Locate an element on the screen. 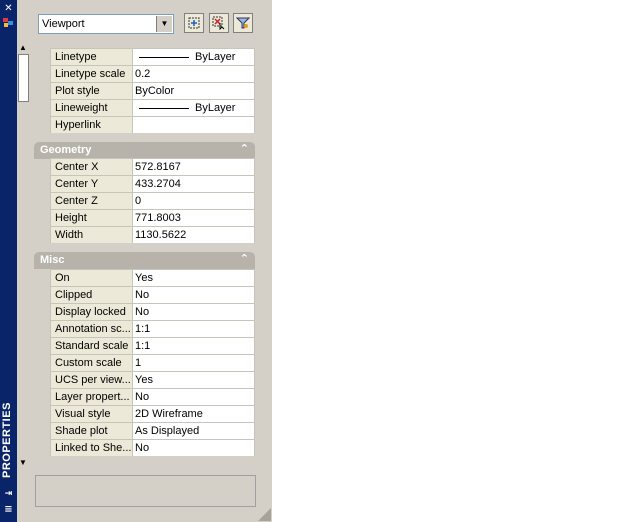 This screenshot has height=522, width=640. property-row: Linetype ByLayer is located at coordinates (152, 56).